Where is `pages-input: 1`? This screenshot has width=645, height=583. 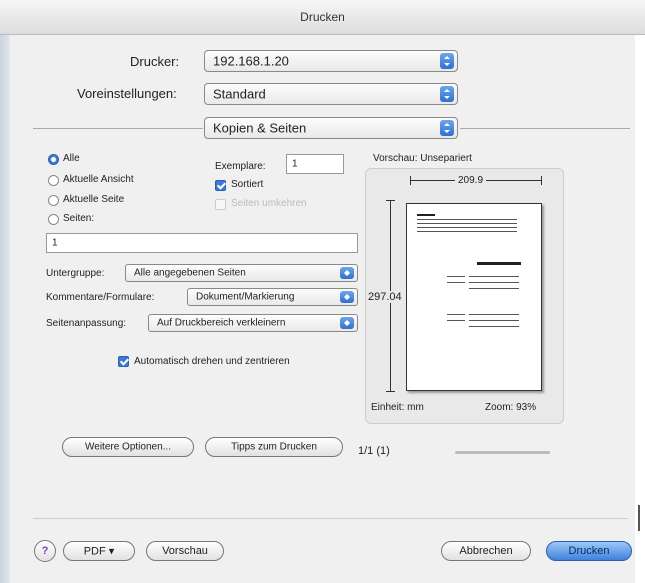 pages-input: 1 is located at coordinates (202, 243).